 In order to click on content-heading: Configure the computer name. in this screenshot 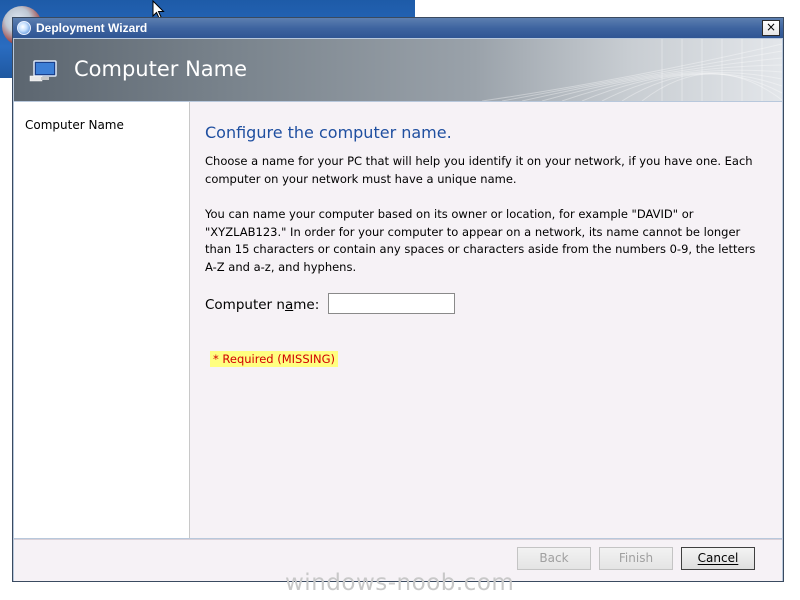, I will do `click(328, 132)`.